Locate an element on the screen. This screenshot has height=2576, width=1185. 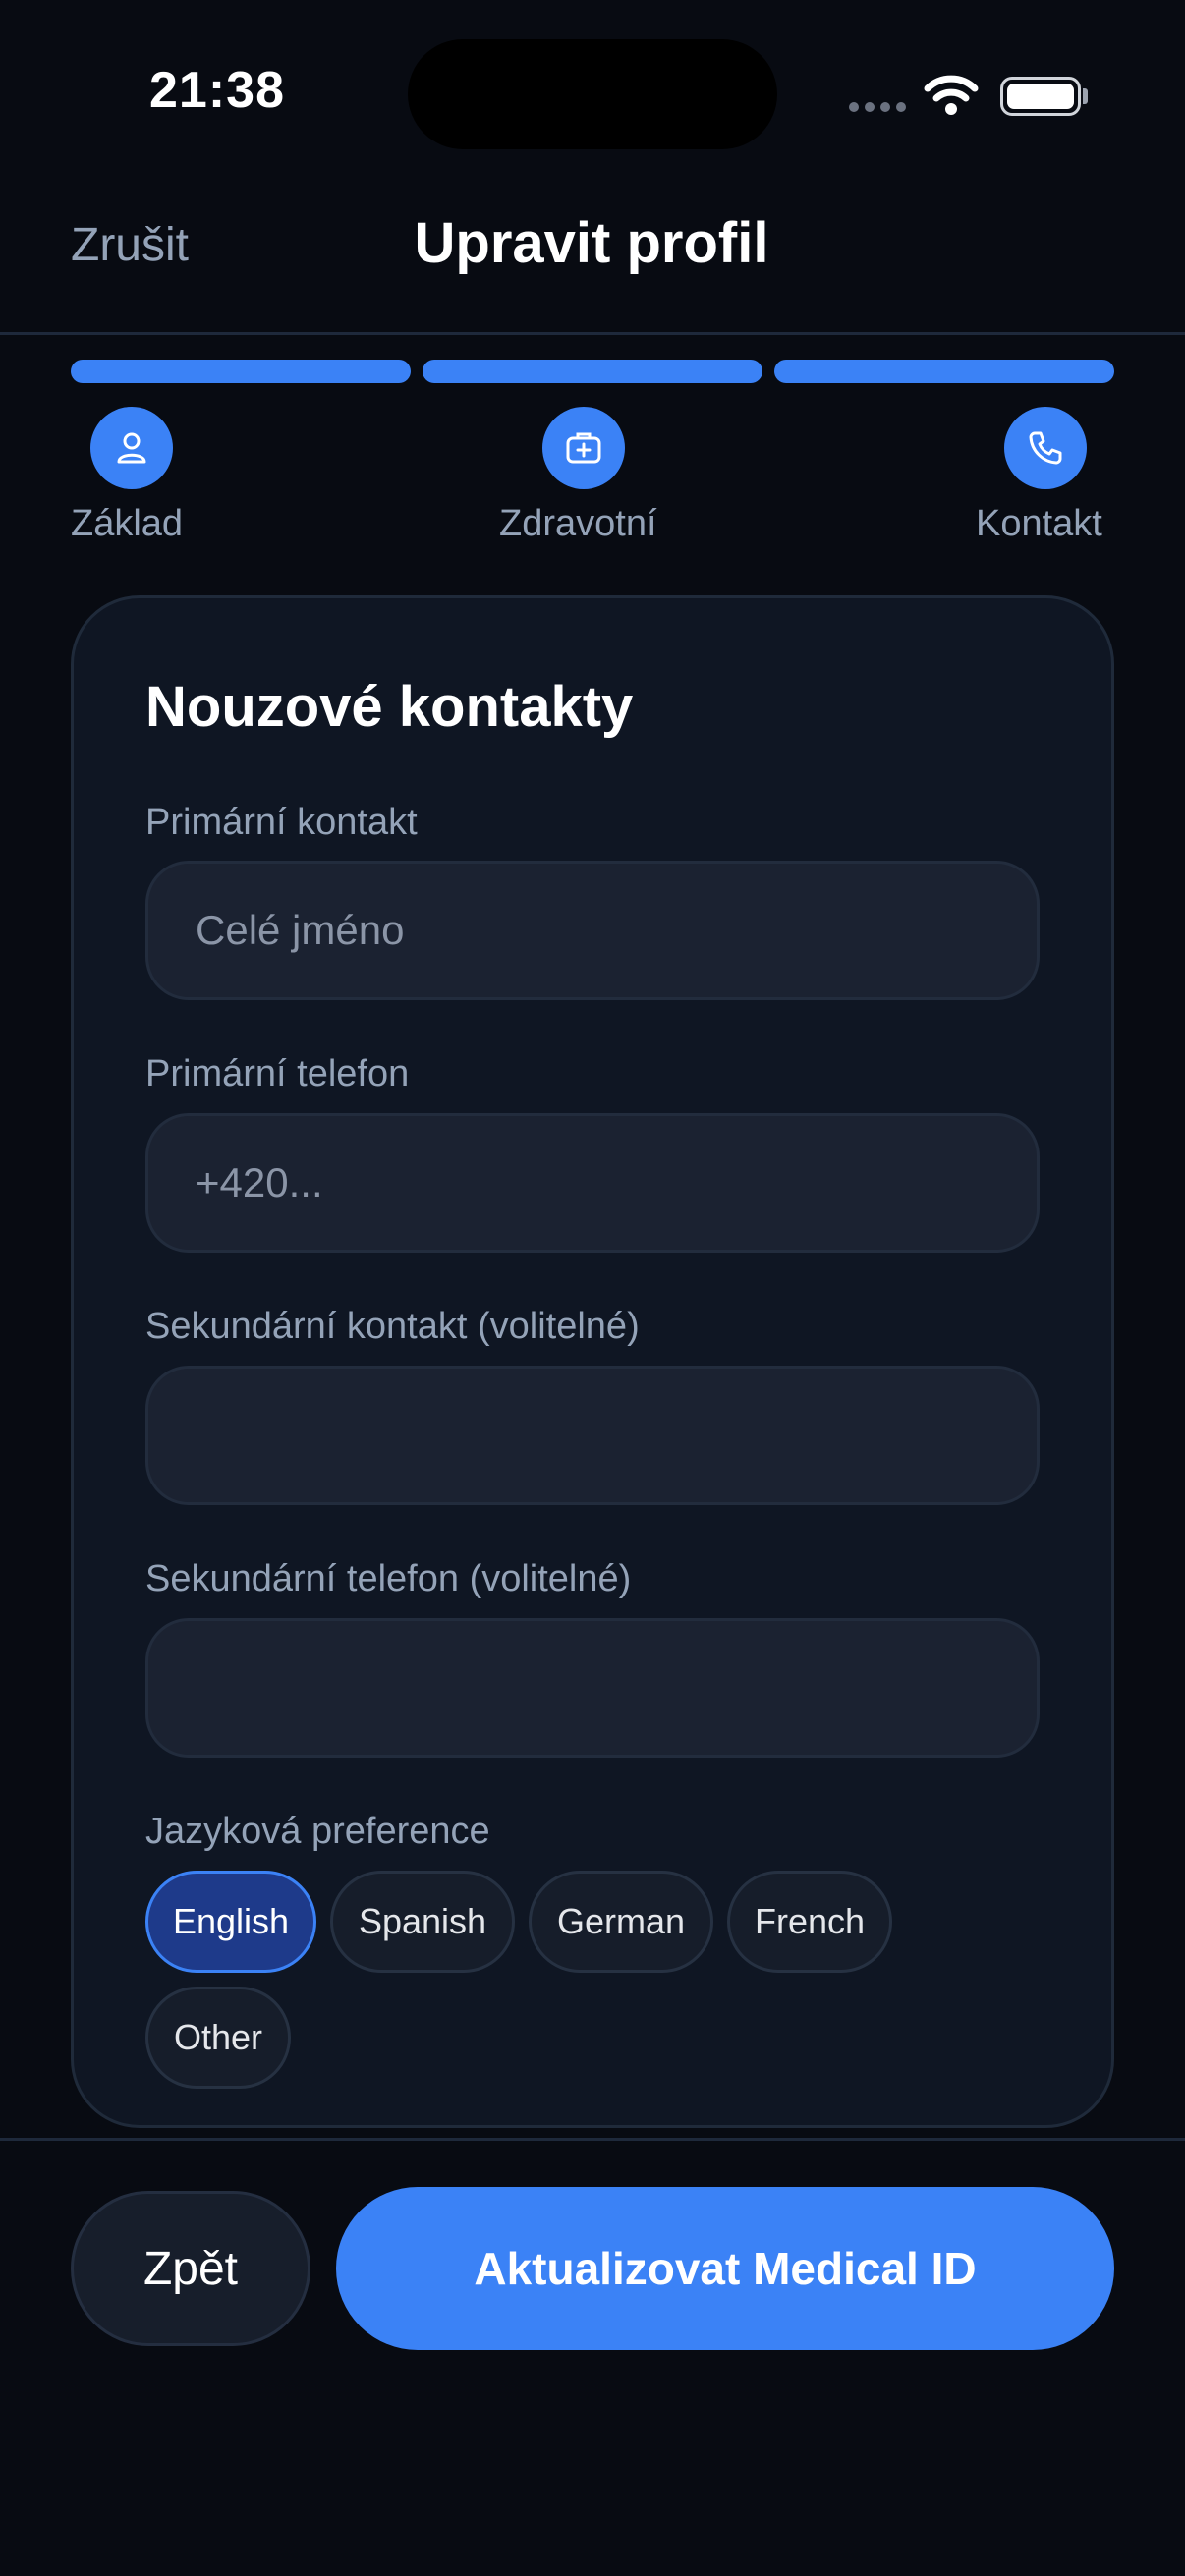
dynamic-island is located at coordinates (592, 94).